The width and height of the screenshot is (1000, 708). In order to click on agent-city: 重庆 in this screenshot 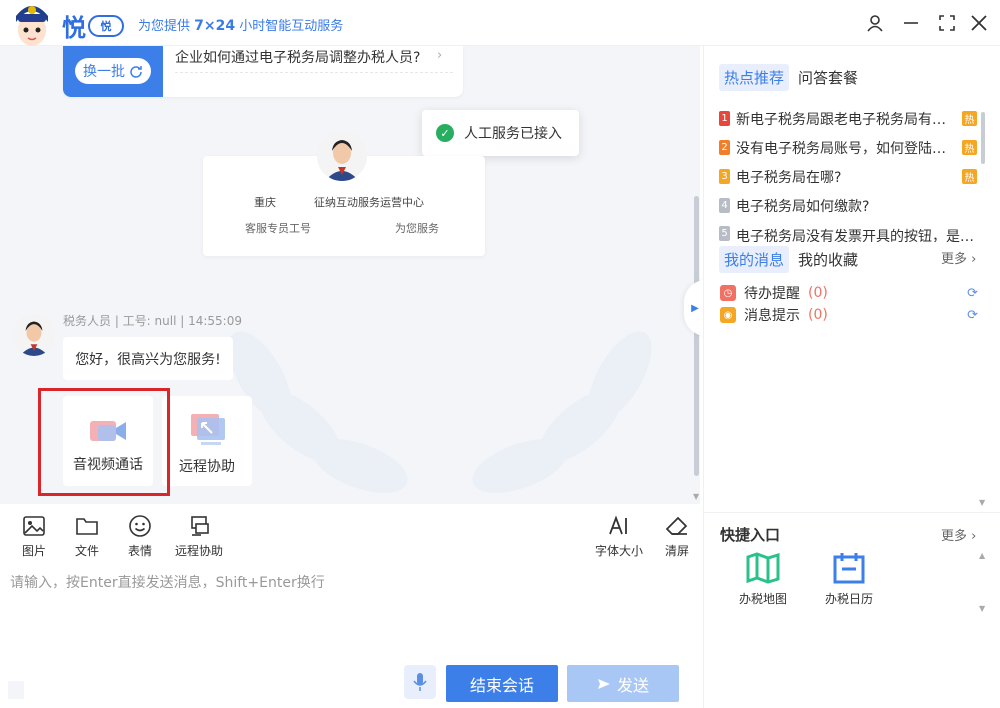, I will do `click(265, 202)`.